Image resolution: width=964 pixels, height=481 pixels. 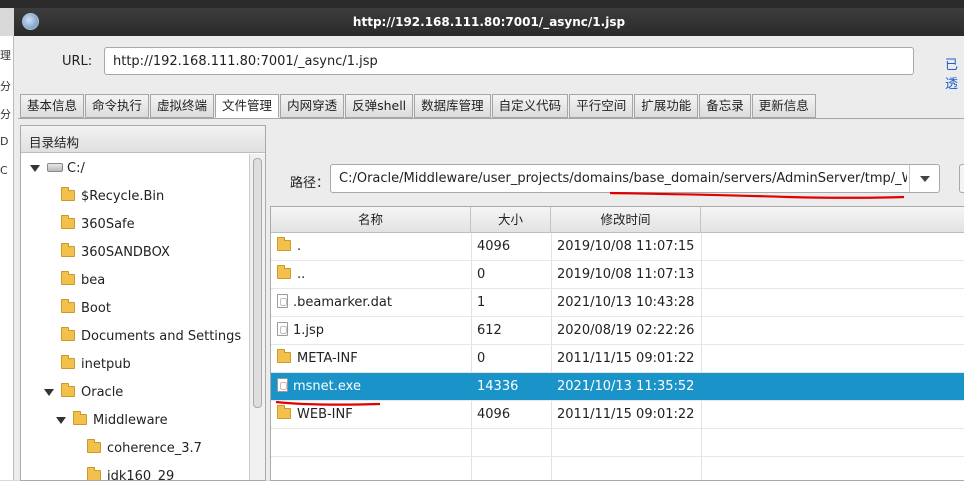 I want to click on column-header-name: 名称, so click(x=371, y=220).